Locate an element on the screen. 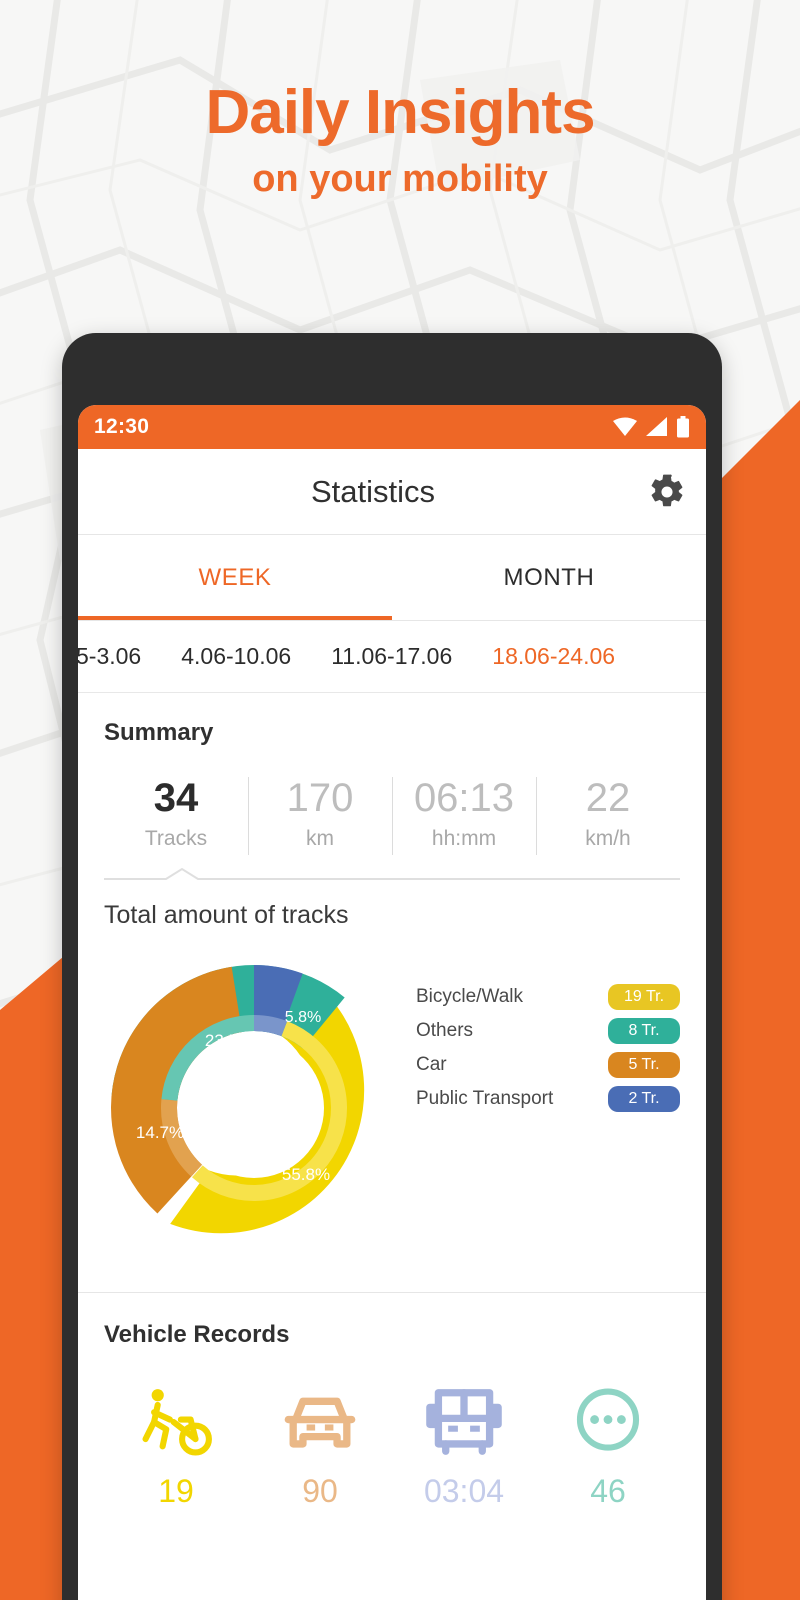  summary-metric-value: 170 is located at coordinates (320, 798).